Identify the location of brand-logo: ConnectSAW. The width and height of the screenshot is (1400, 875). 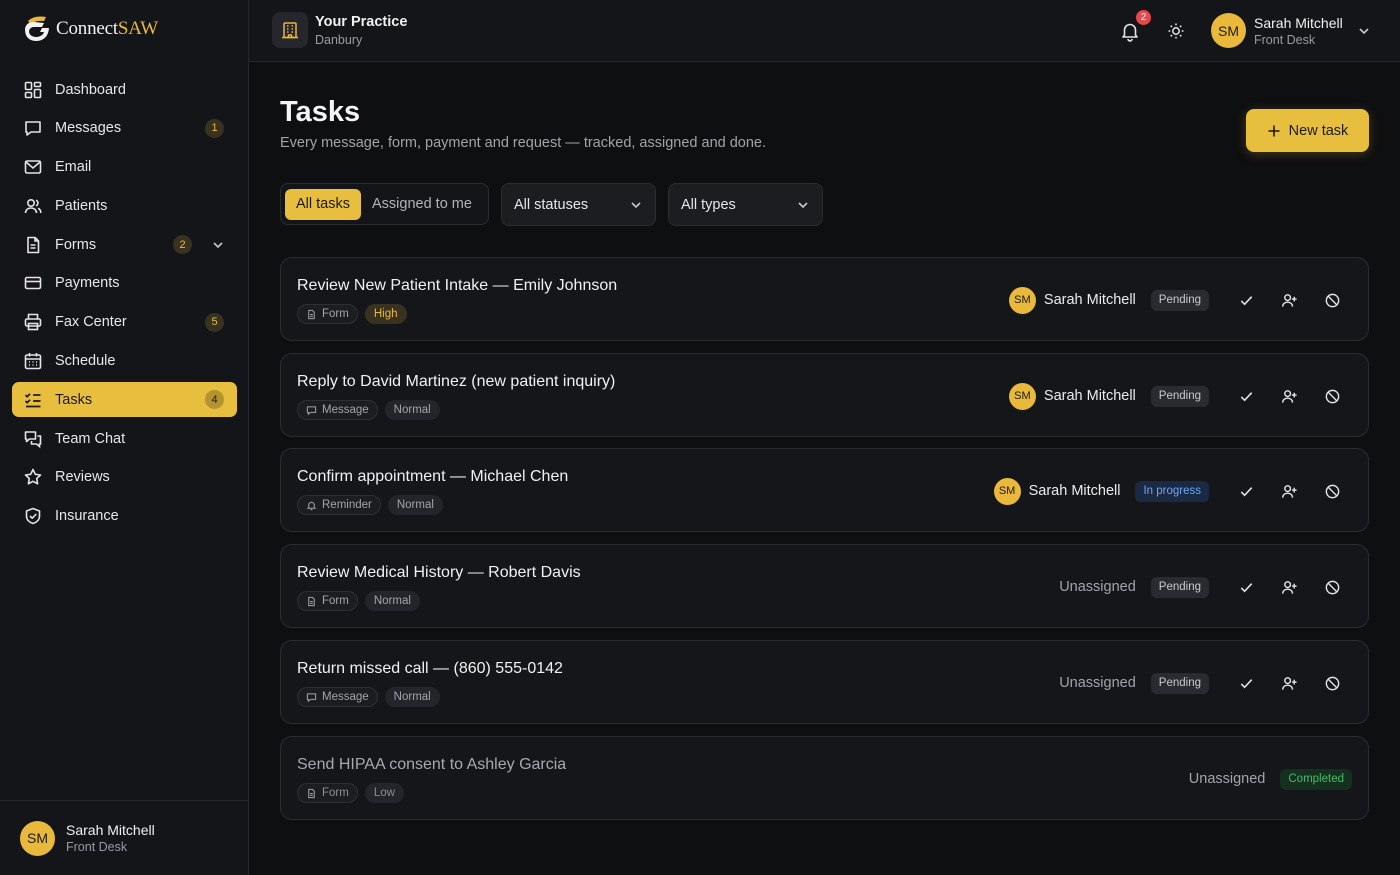
(89, 29).